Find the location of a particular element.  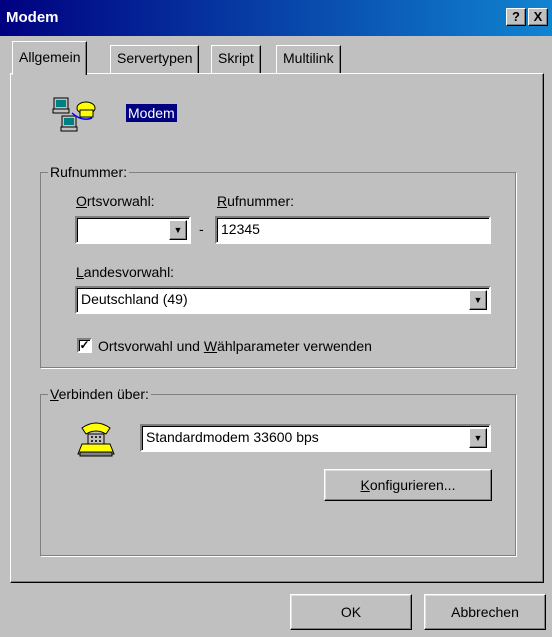

tab-skript: Skript is located at coordinates (236, 59).